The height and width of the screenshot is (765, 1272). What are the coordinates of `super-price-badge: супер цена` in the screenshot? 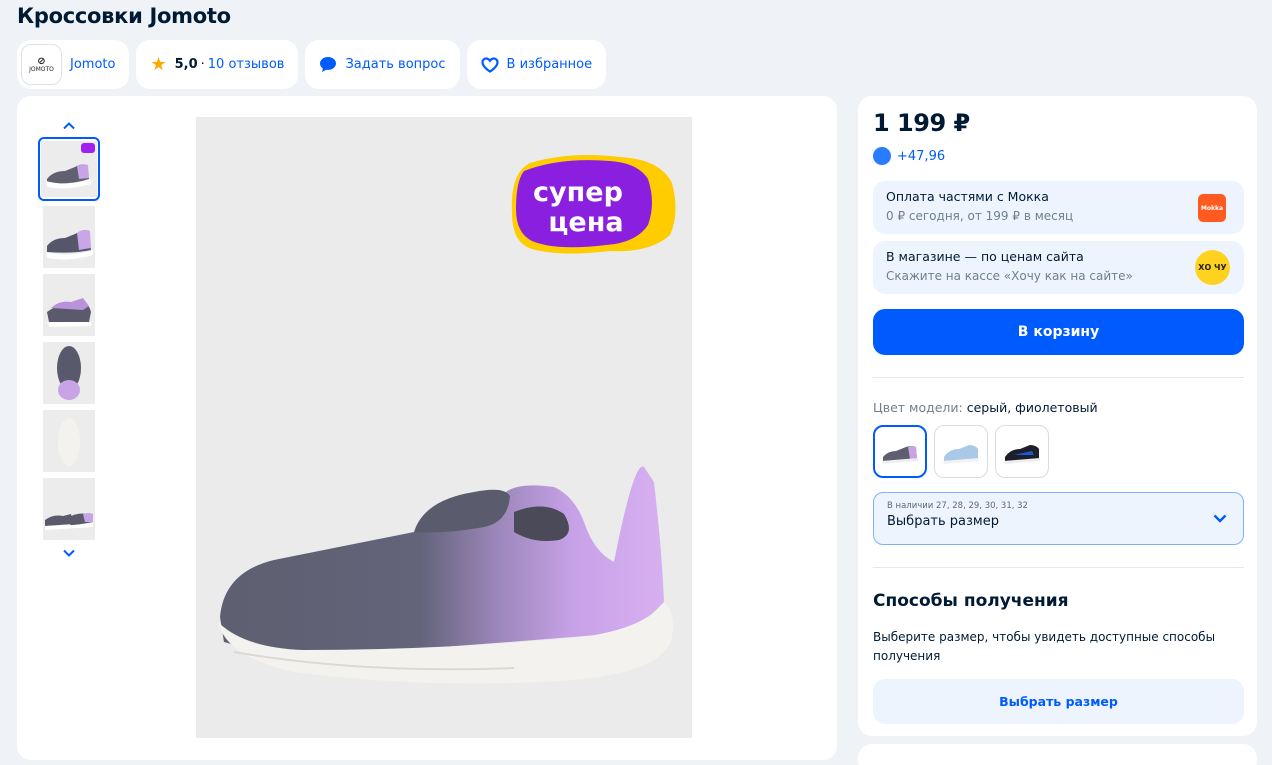 It's located at (593, 204).